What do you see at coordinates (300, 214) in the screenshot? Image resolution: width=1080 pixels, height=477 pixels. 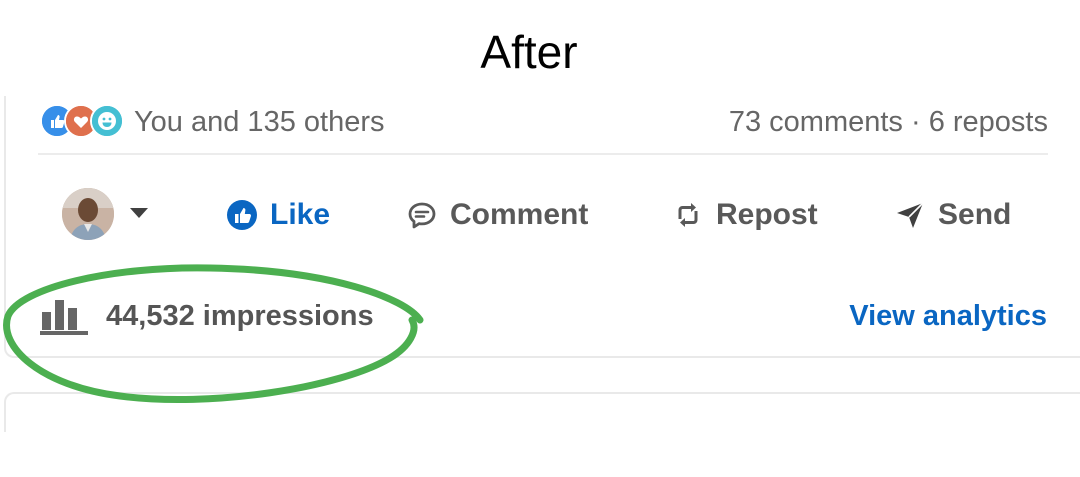 I see `like-label: Like` at bounding box center [300, 214].